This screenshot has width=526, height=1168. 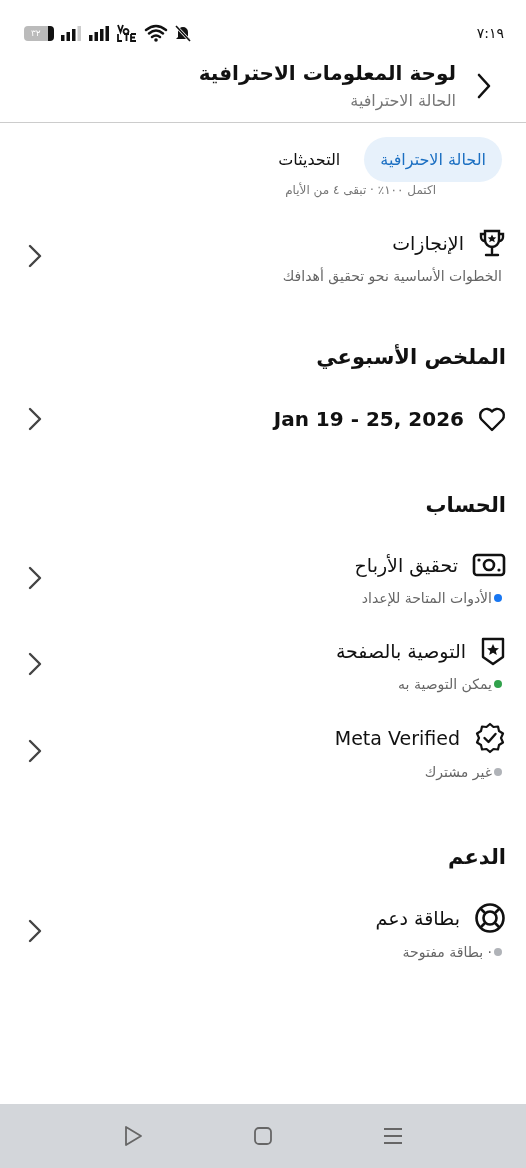 I want to click on item-title: Meta Verified, so click(x=397, y=738).